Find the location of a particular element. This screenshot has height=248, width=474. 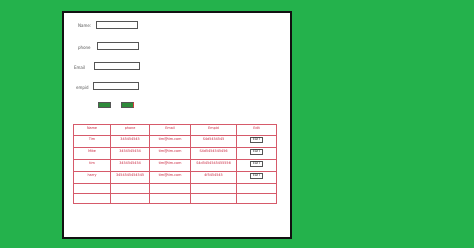

email-label: Email is located at coordinates (80, 67).